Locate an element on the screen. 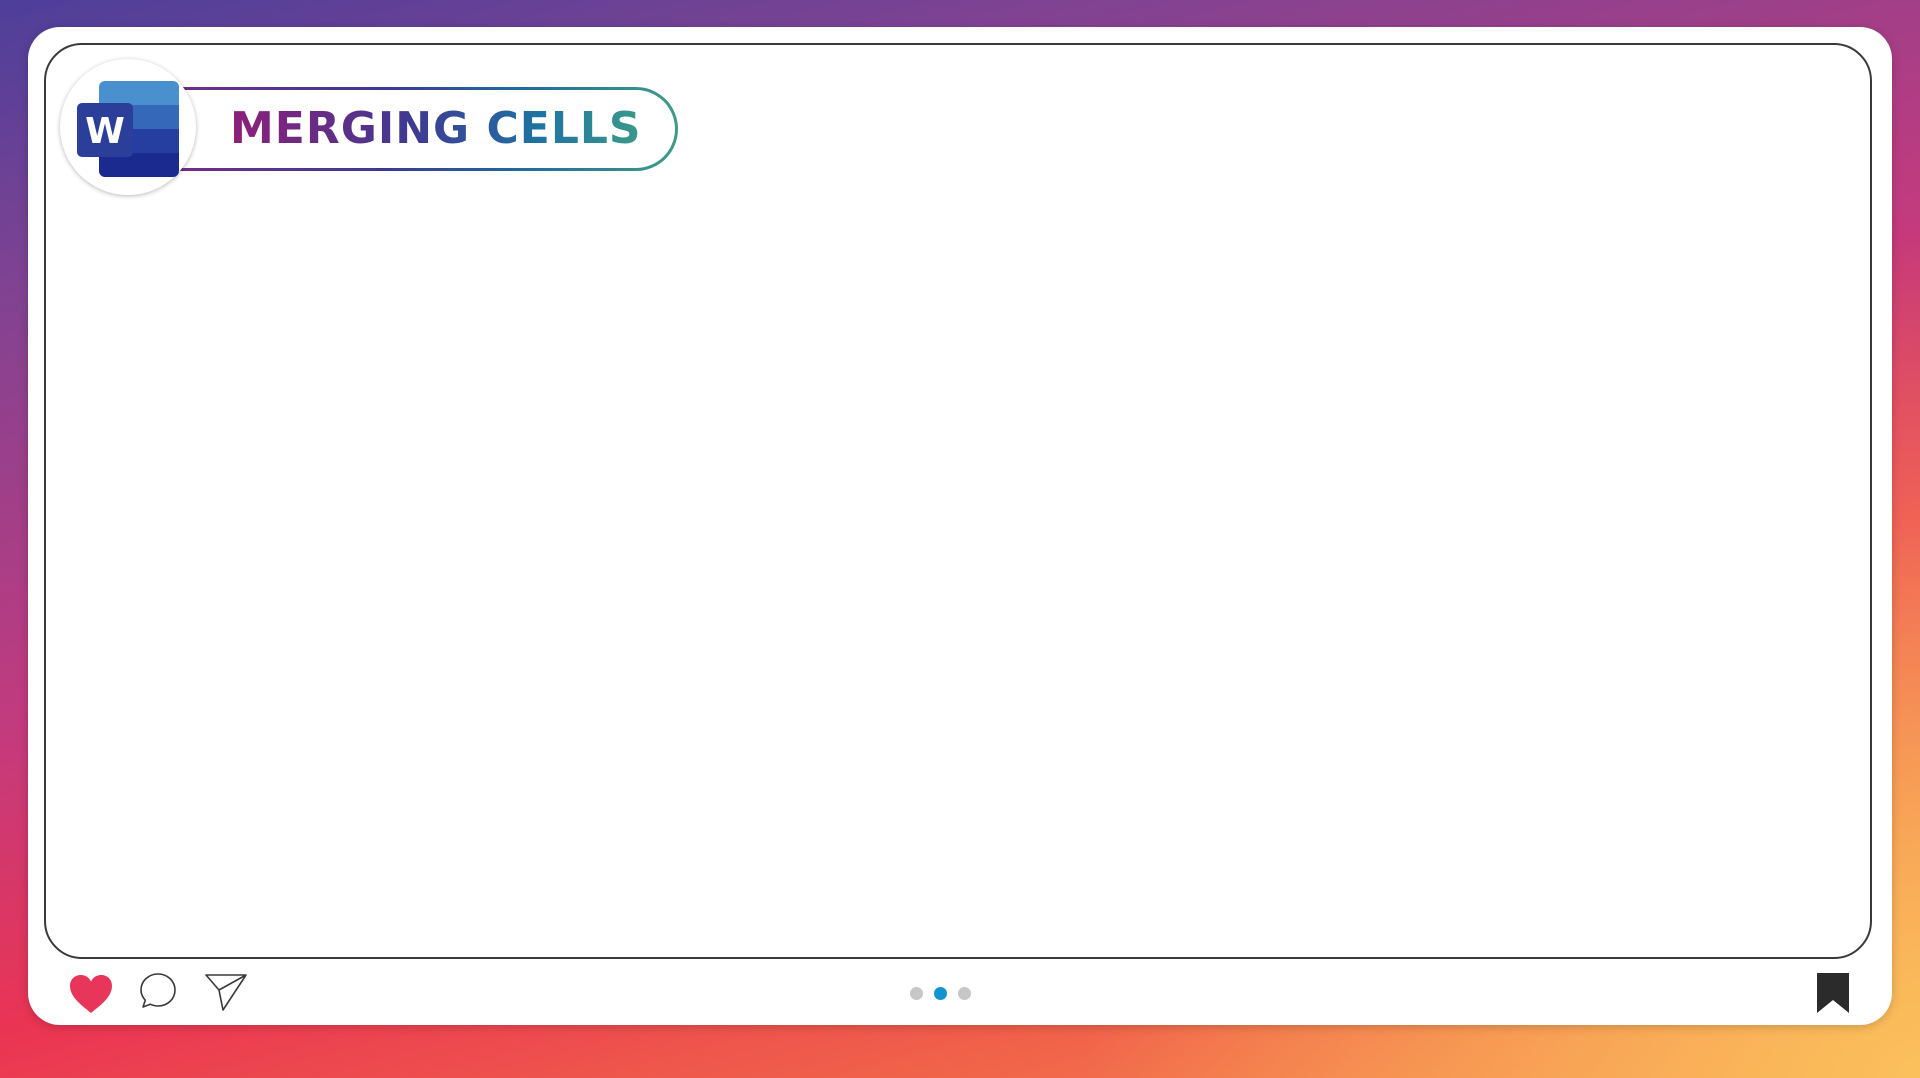  pager-dot-active is located at coordinates (940, 993).